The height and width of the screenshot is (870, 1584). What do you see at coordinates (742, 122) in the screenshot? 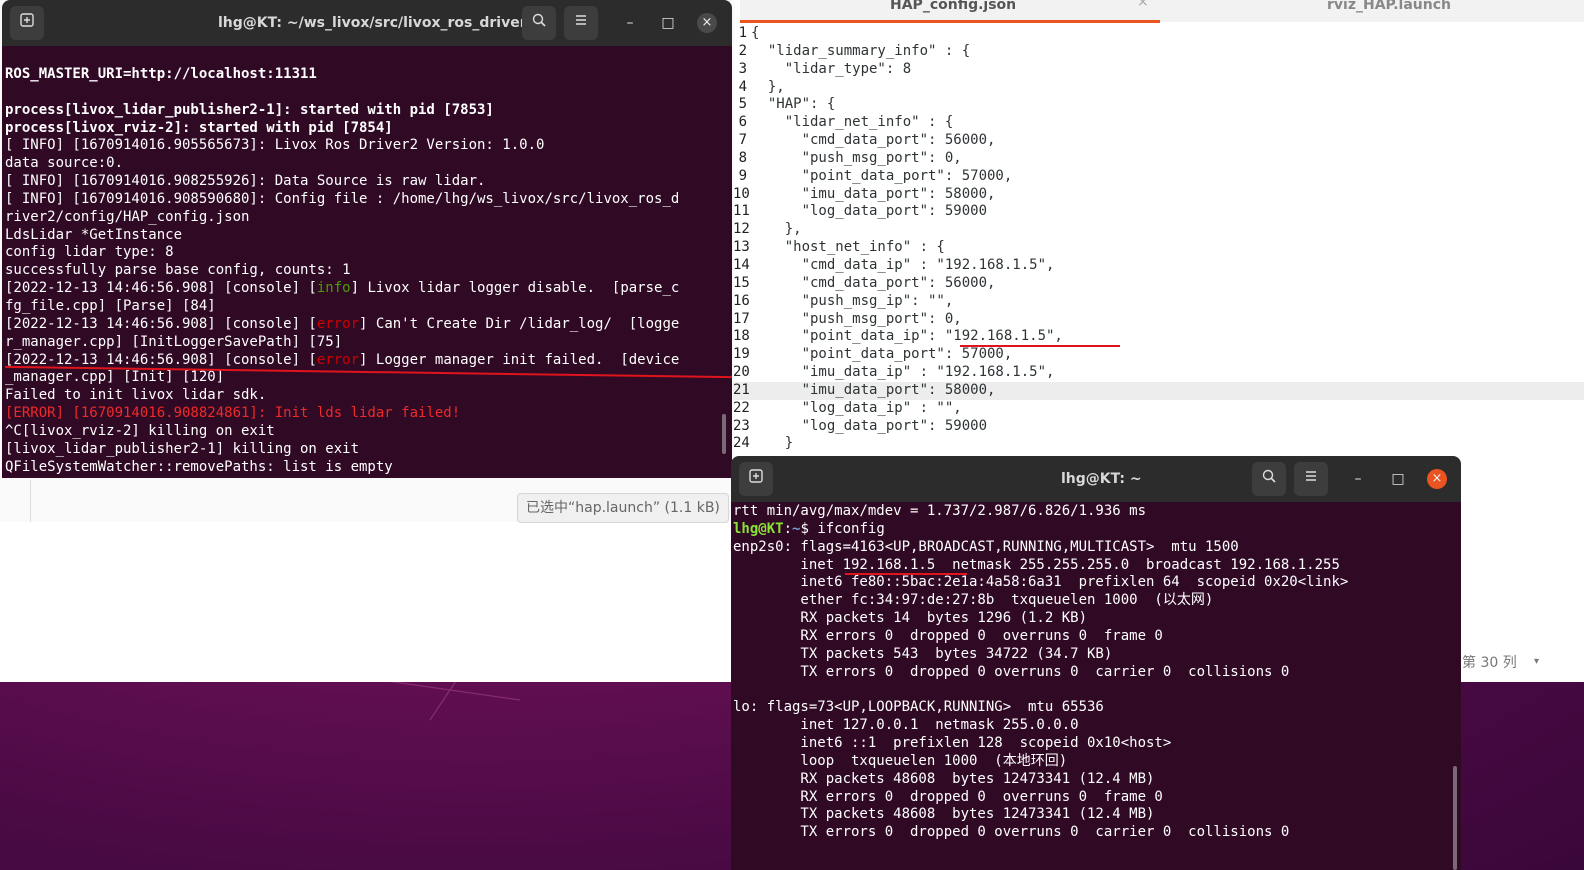
I see `line-number: 6` at bounding box center [742, 122].